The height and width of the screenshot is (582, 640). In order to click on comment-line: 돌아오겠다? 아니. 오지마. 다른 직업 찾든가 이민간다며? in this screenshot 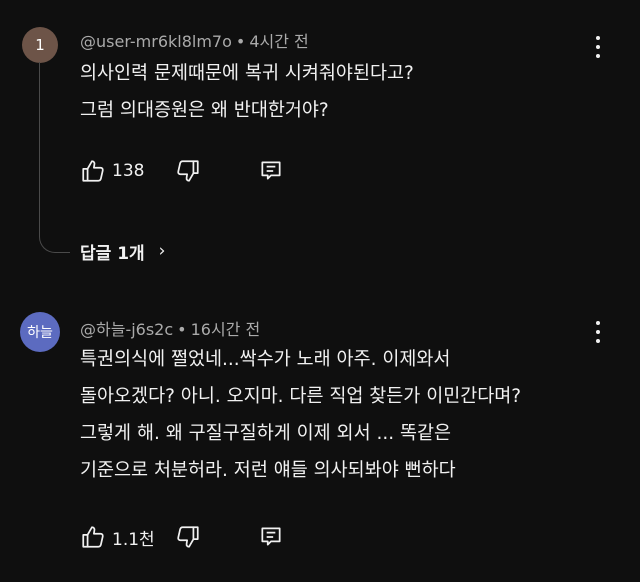, I will do `click(301, 396)`.